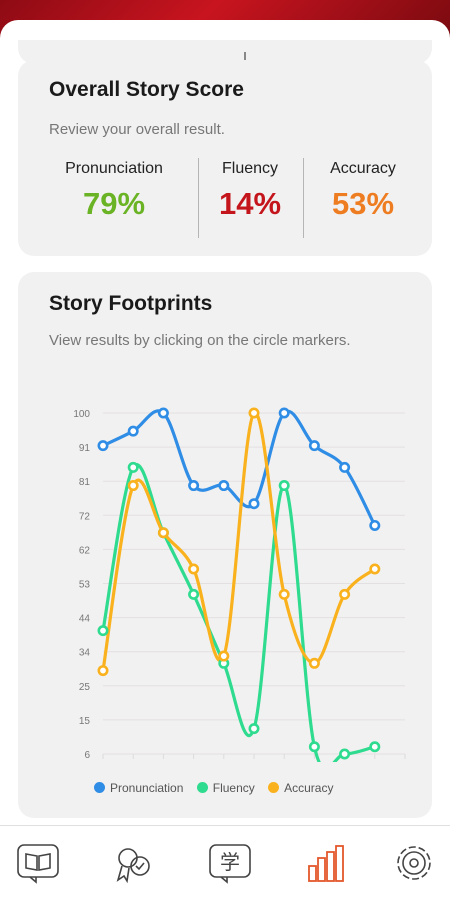 The width and height of the screenshot is (450, 900). I want to click on y-tick-label: 91, so click(85, 448).